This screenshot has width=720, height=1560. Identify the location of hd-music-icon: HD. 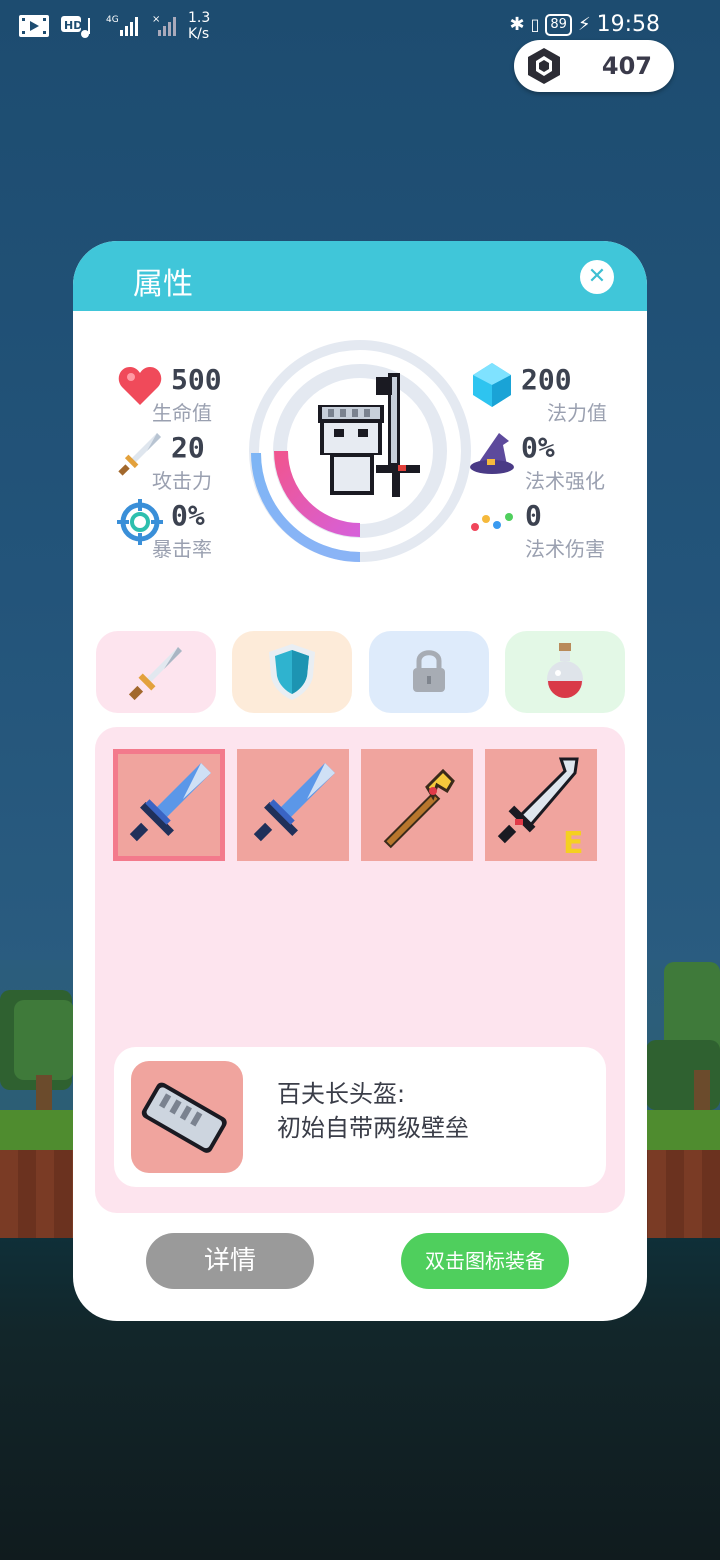
(75, 27).